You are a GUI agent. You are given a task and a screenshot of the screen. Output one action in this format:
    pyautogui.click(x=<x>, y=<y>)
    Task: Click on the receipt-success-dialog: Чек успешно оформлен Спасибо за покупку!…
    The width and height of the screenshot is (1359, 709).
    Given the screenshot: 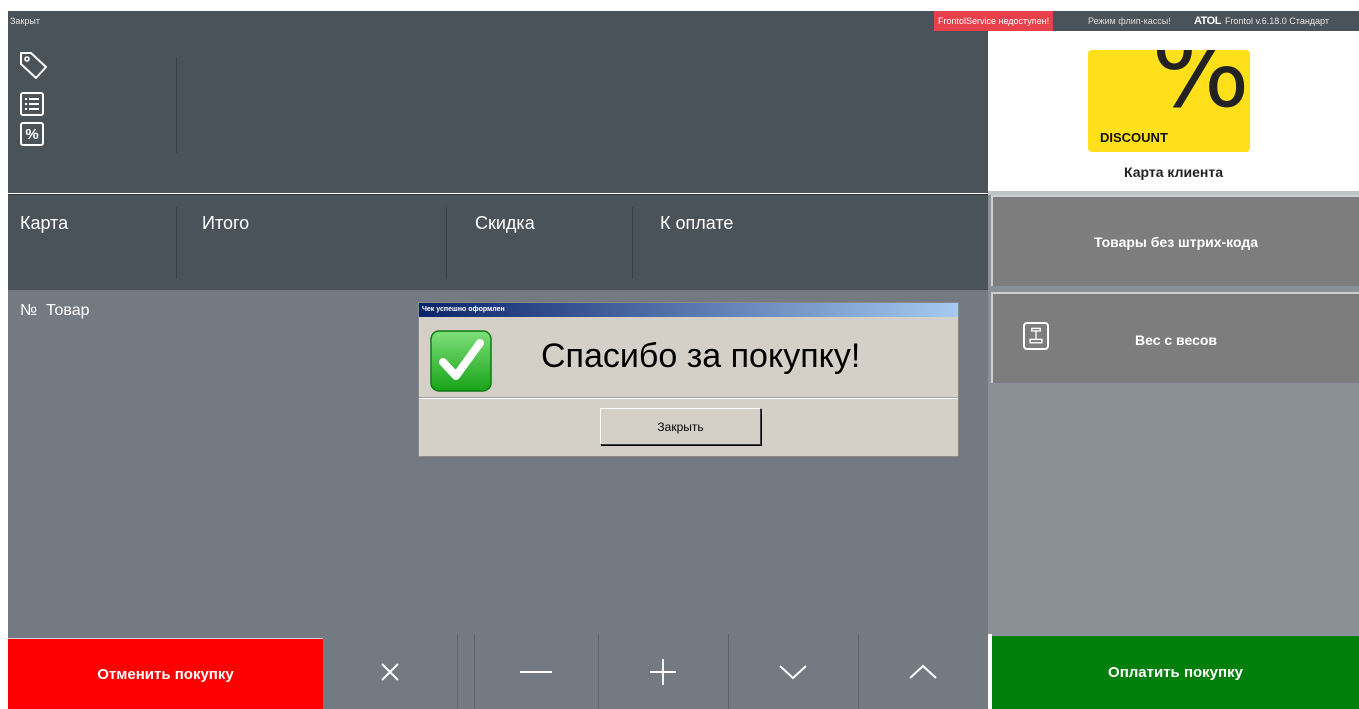 What is the action you would take?
    pyautogui.click(x=688, y=379)
    